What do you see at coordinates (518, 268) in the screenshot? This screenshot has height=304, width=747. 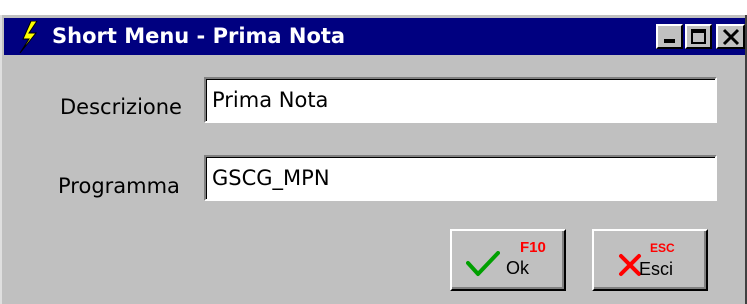 I see `ok-label: Ok` at bounding box center [518, 268].